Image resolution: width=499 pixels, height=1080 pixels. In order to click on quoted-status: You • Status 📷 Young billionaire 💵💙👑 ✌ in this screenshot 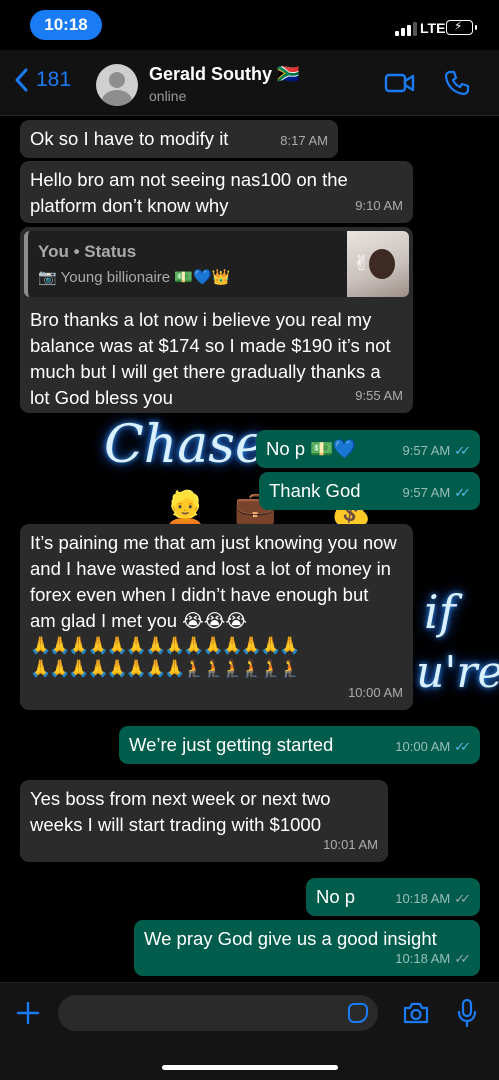, I will do `click(216, 264)`.